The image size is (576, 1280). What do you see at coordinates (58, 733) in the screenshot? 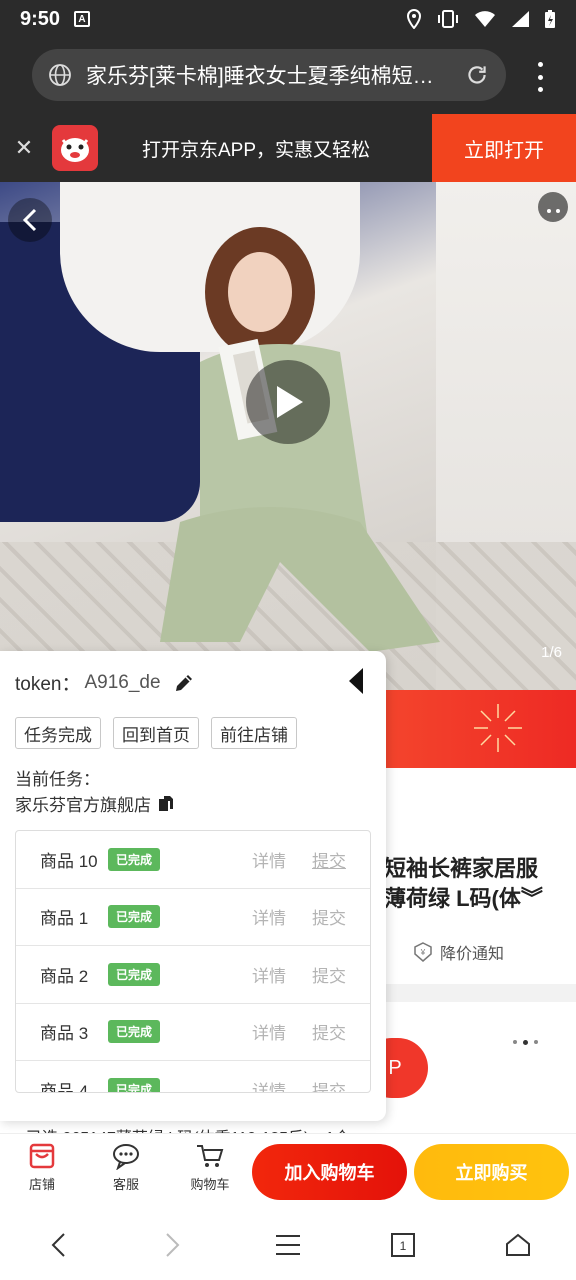
I see `task-complete-button: 任务完成` at bounding box center [58, 733].